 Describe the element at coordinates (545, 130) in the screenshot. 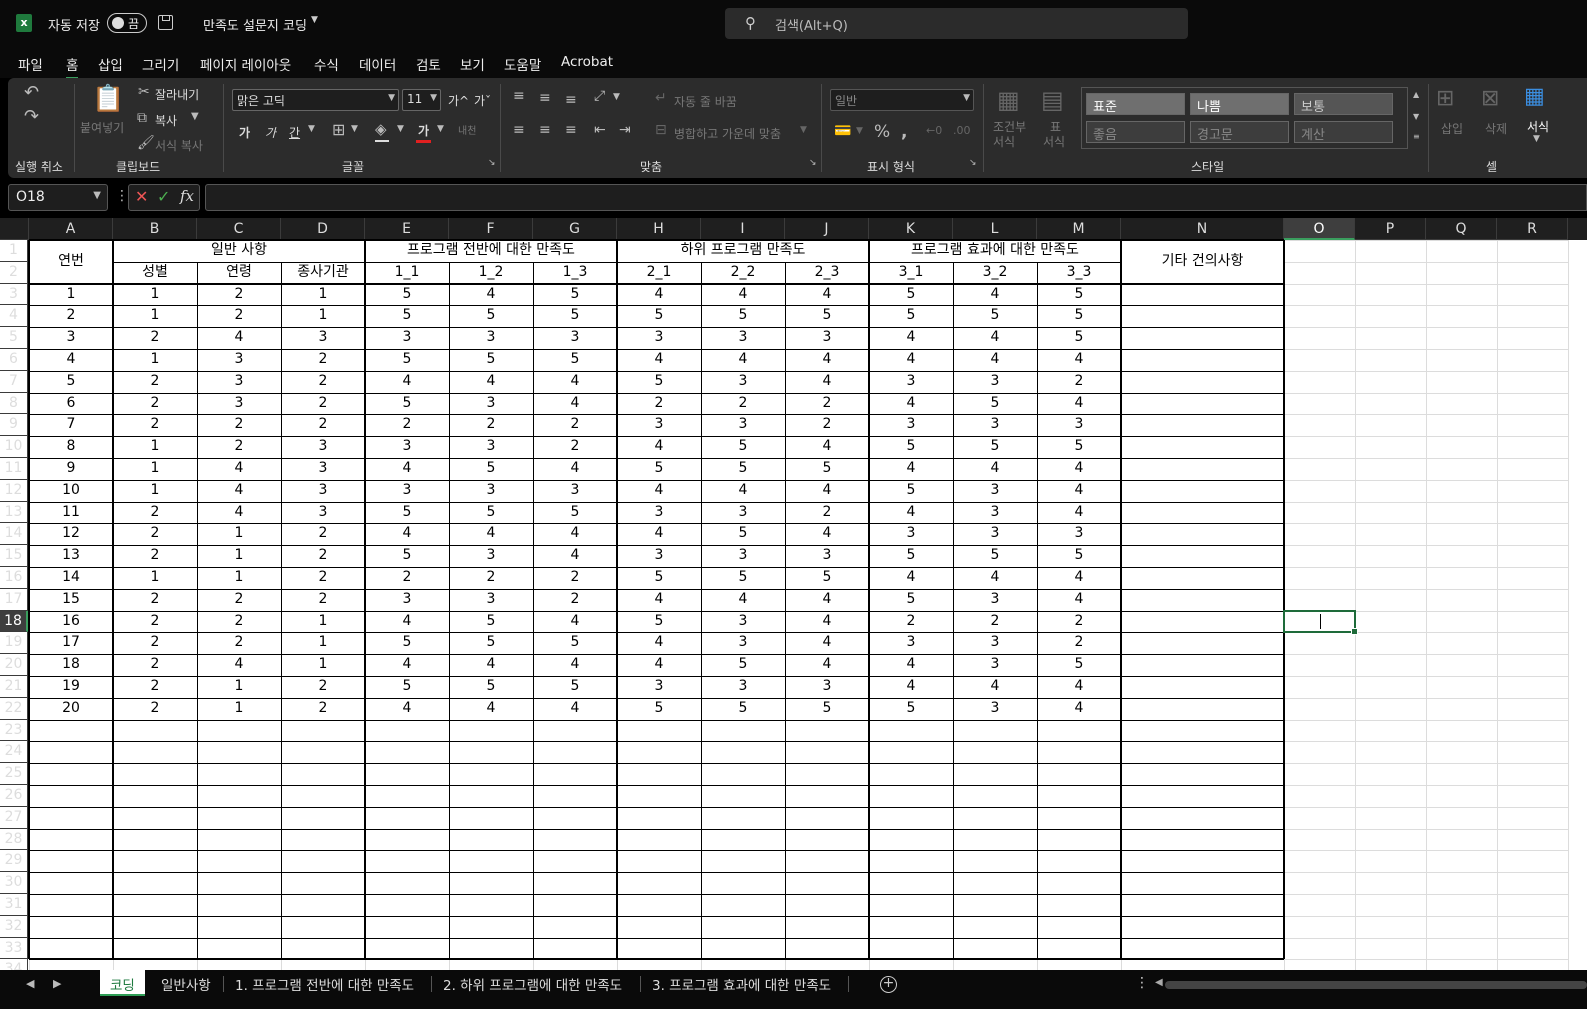

I see `align-center-icon: ≡` at that location.